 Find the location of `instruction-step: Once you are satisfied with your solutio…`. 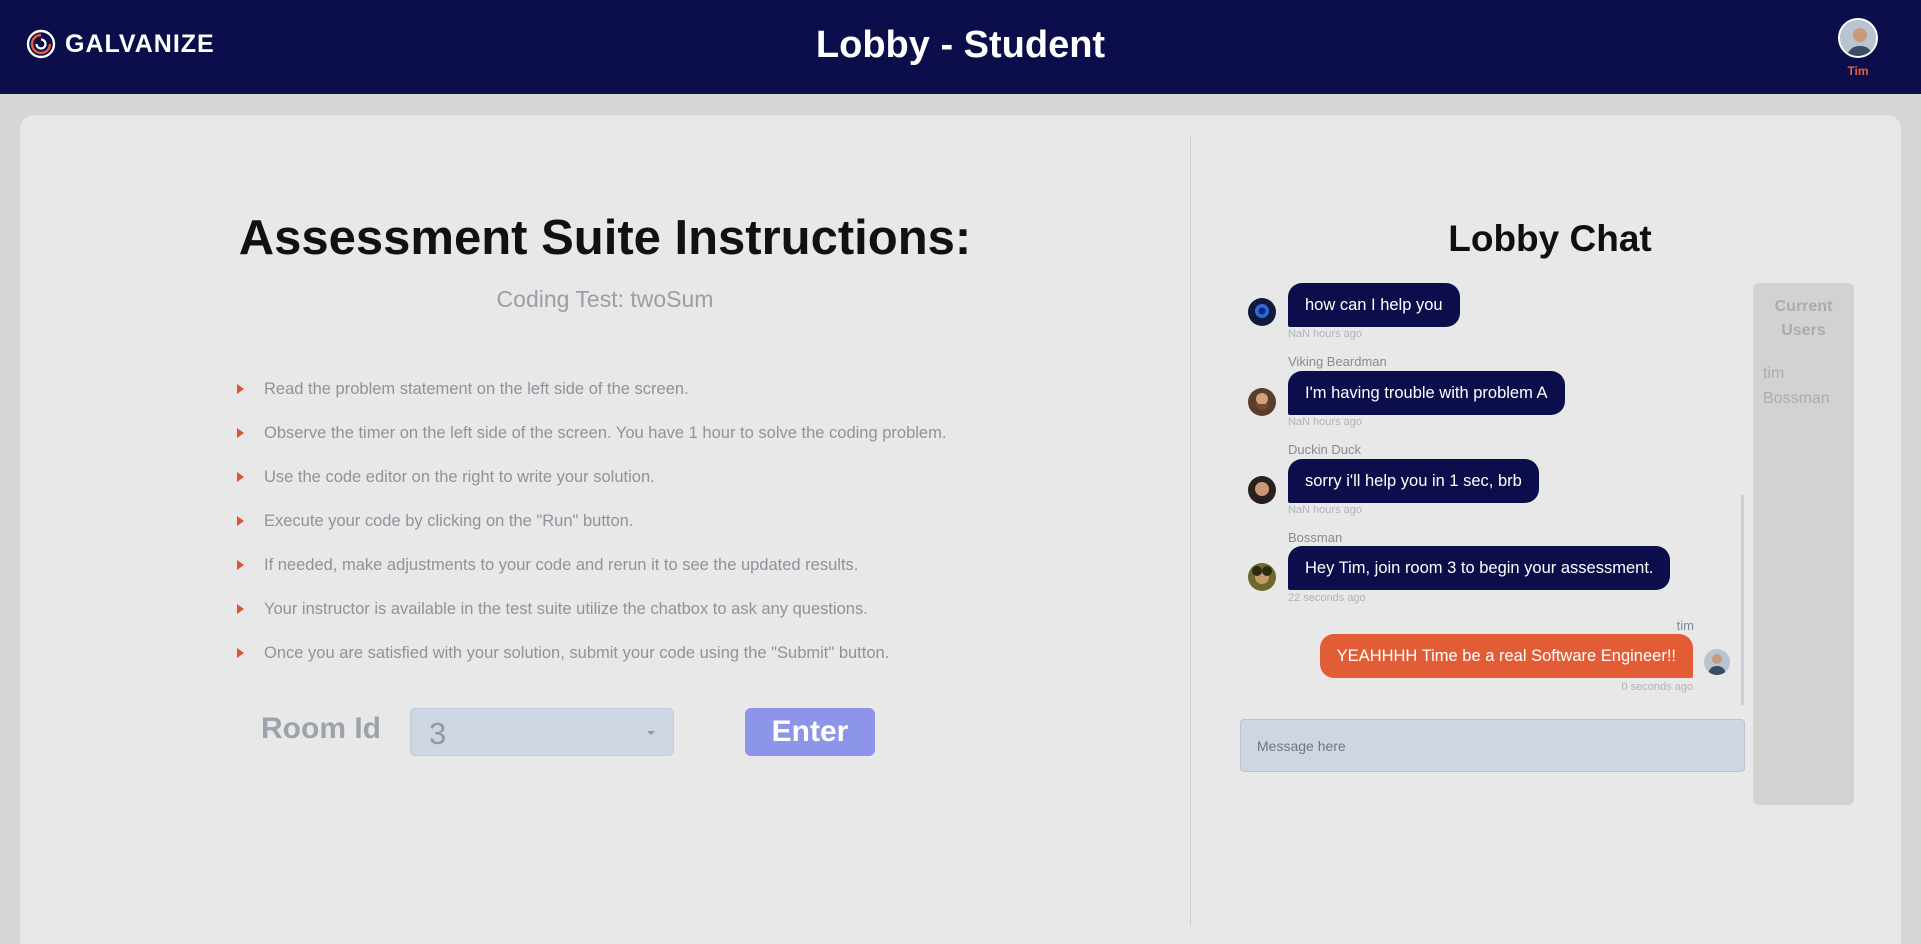

instruction-step: Once you are satisfied with your solutio… is located at coordinates (591, 653).